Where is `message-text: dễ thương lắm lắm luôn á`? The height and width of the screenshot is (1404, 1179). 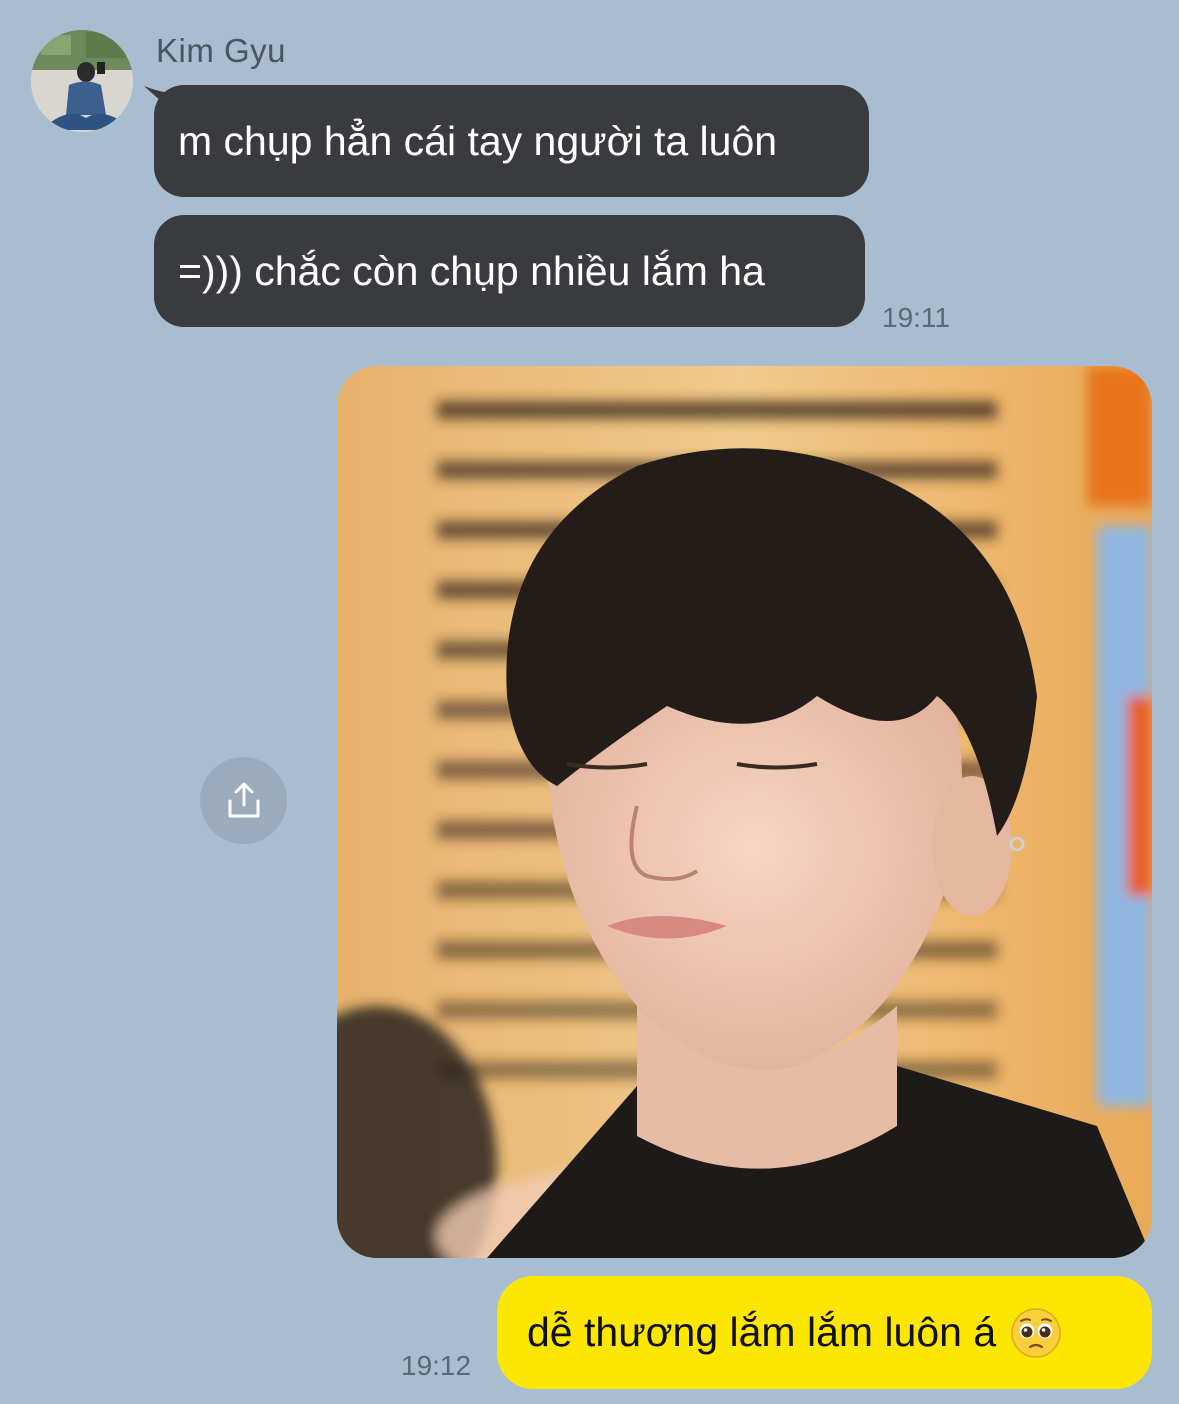 message-text: dễ thương lắm lắm luôn á is located at coordinates (762, 1332).